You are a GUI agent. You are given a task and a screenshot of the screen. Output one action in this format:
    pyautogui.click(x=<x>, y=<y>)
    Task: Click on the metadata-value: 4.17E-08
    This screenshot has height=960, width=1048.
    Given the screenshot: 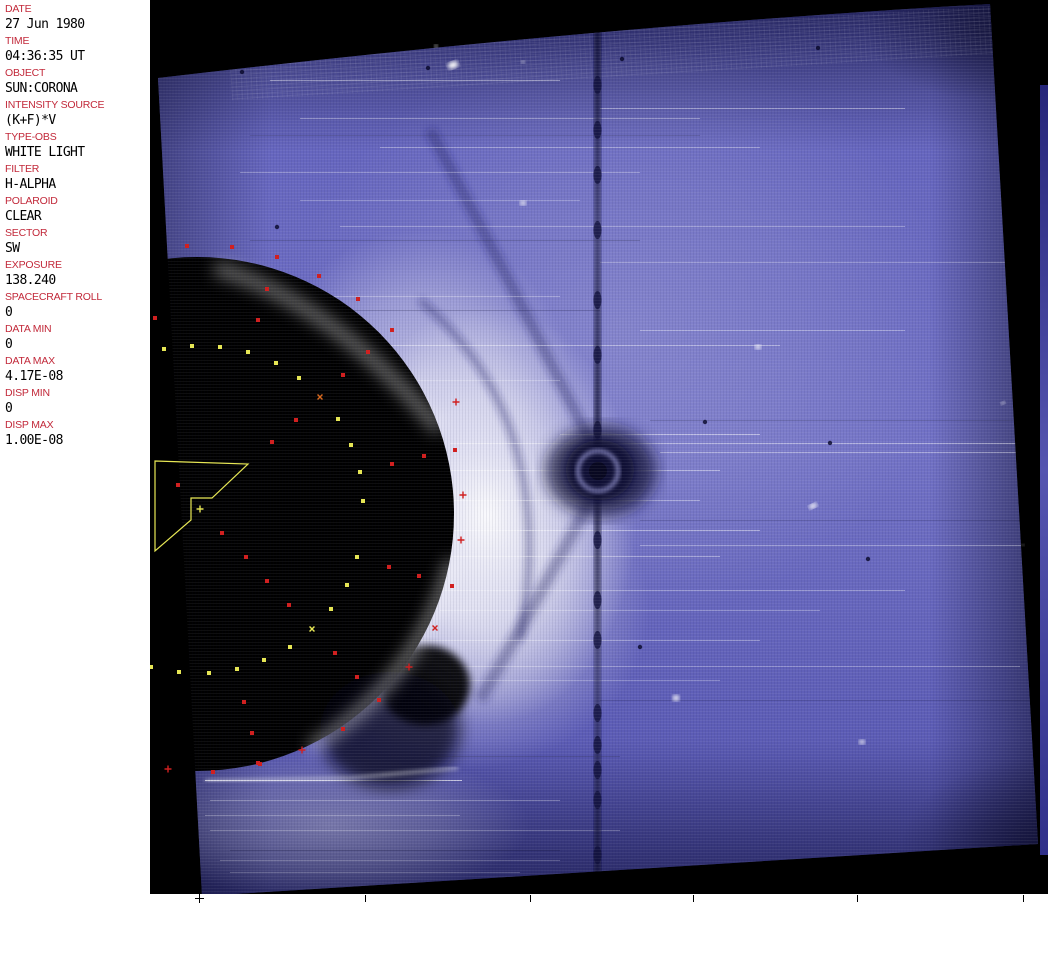 What is the action you would take?
    pyautogui.click(x=34, y=376)
    